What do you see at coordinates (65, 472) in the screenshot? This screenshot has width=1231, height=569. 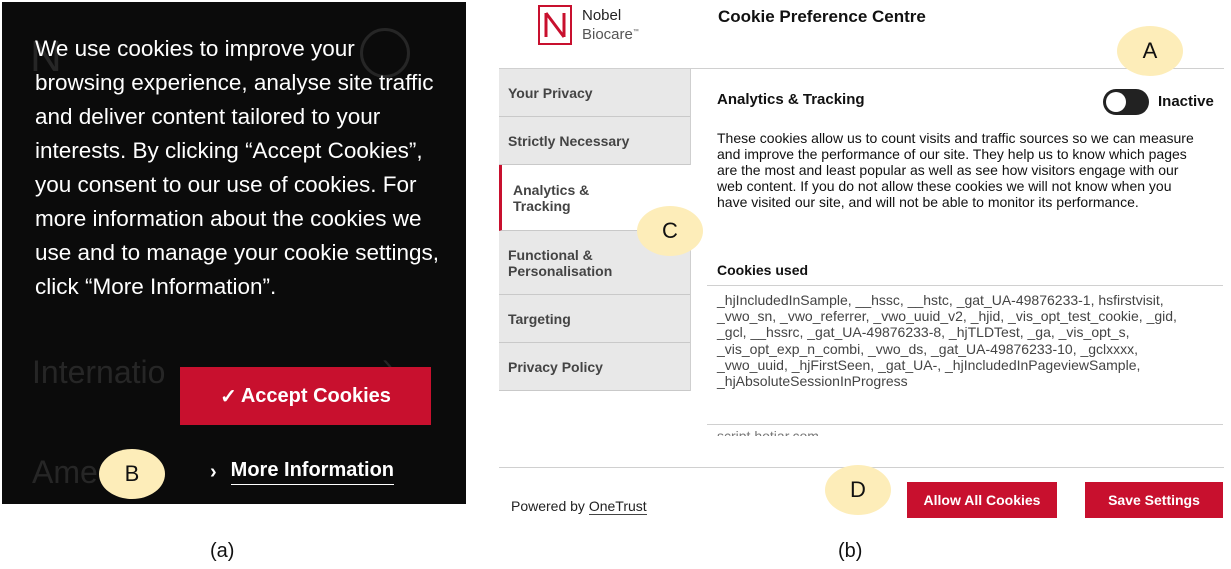 I see `background-nav-text: Ame` at bounding box center [65, 472].